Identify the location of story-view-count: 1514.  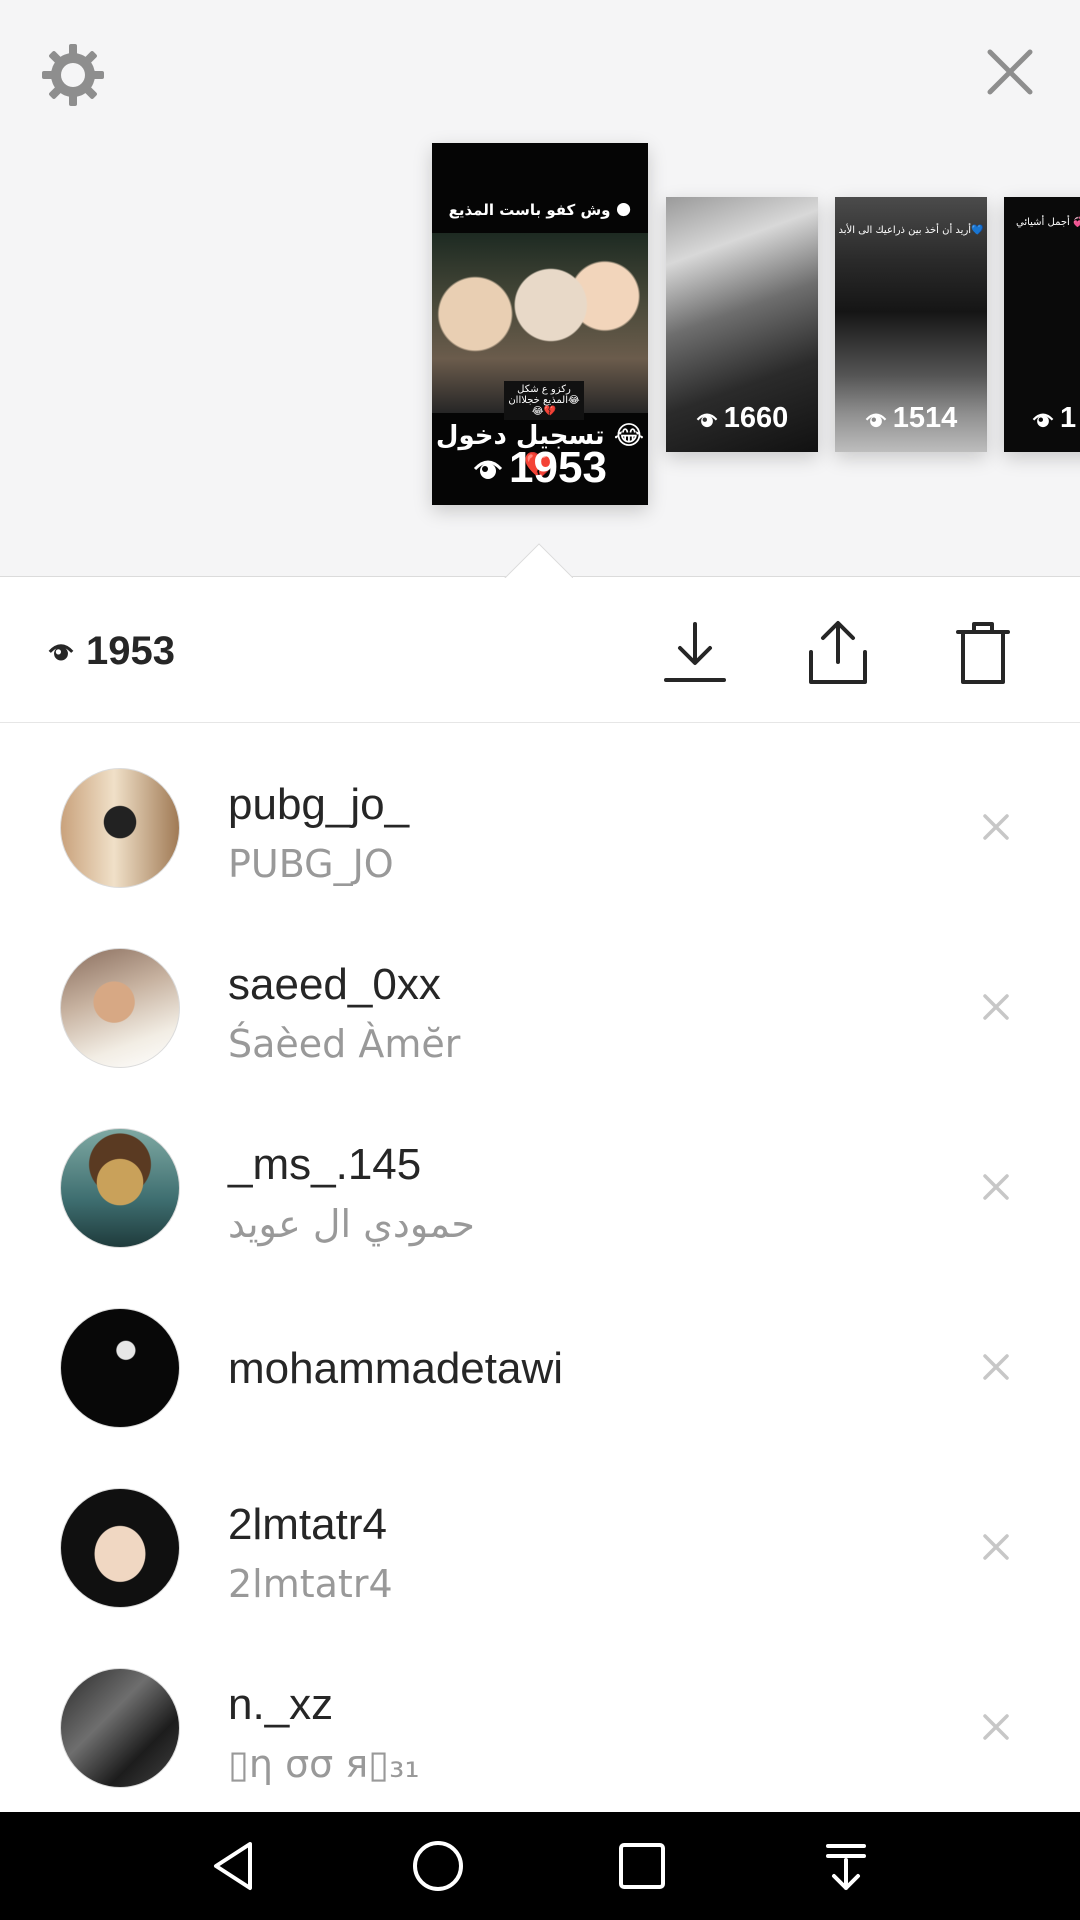
(911, 418).